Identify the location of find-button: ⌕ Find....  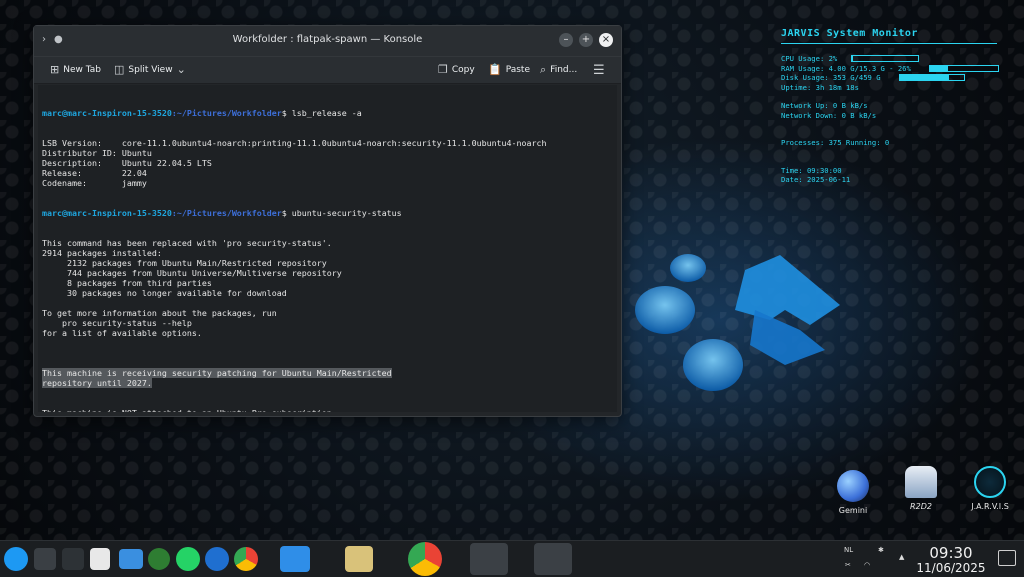
(558, 70).